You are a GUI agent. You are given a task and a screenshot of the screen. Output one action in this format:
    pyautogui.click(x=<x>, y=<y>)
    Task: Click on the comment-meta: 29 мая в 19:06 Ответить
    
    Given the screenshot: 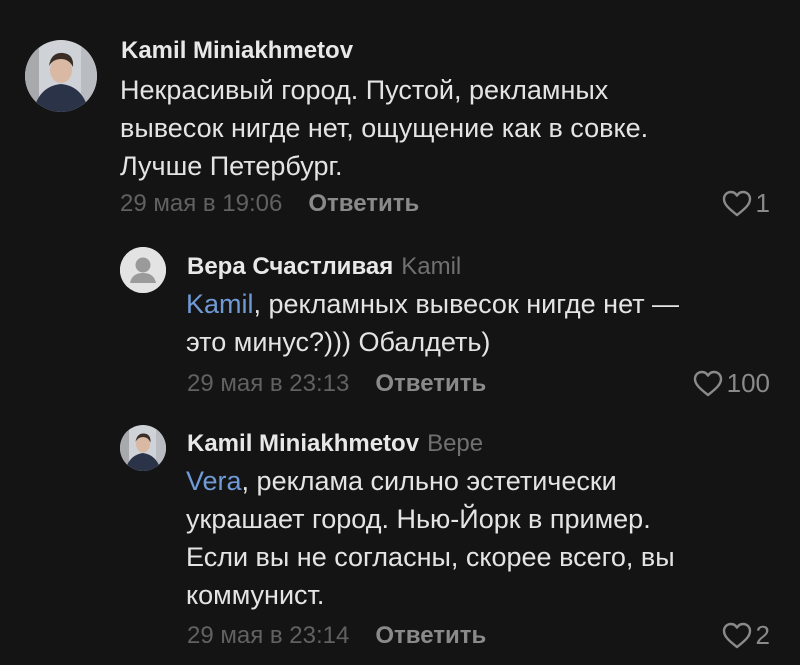 What is the action you would take?
    pyautogui.click(x=269, y=204)
    